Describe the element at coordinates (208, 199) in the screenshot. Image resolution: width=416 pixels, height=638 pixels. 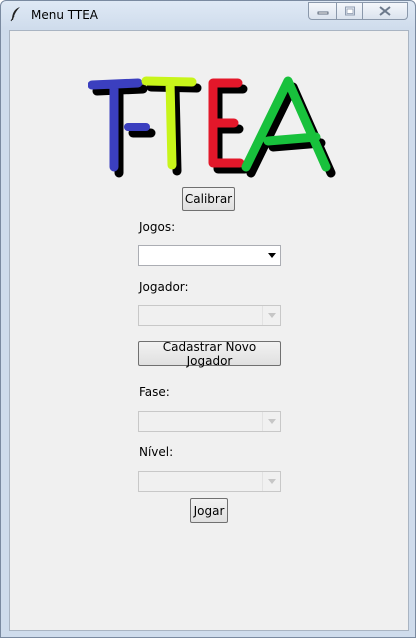
I see `calibrar-button: Calibrar` at that location.